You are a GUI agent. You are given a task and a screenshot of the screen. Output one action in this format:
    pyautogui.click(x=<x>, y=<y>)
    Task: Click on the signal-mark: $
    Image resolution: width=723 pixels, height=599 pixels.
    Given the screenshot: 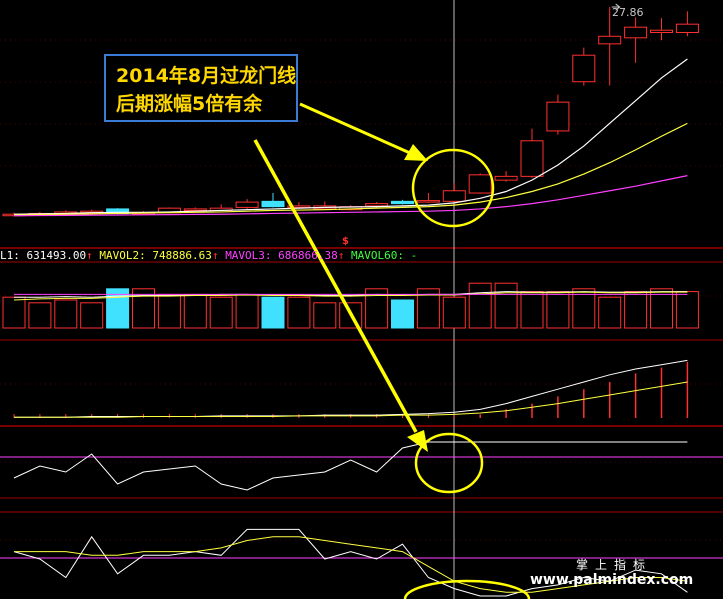 What is the action you would take?
    pyautogui.click(x=345, y=241)
    